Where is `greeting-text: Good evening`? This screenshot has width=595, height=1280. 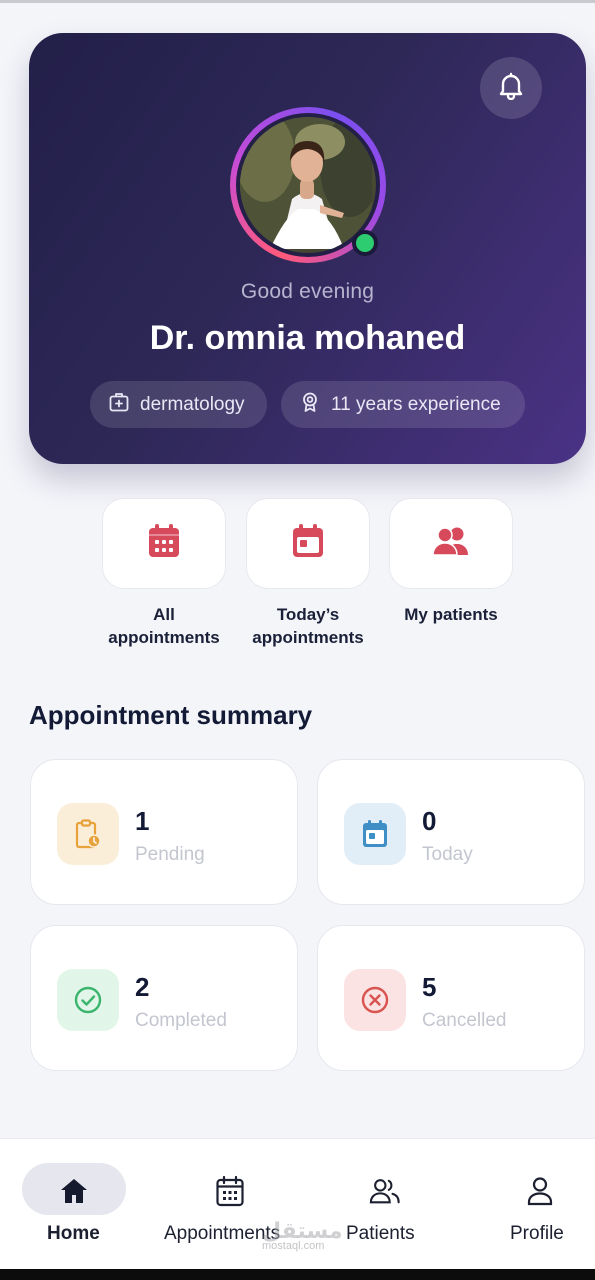
greeting-text: Good evening is located at coordinates (307, 291).